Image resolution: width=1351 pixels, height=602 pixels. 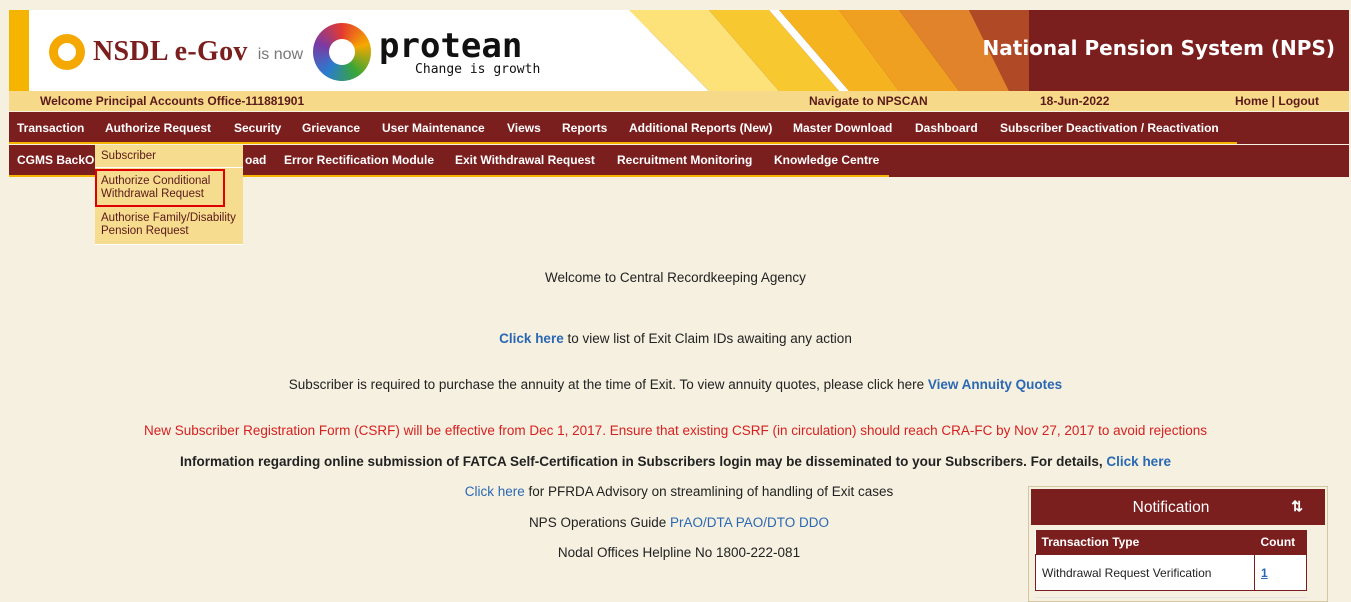 I want to click on exit-claims-link: Click here, so click(x=531, y=338).